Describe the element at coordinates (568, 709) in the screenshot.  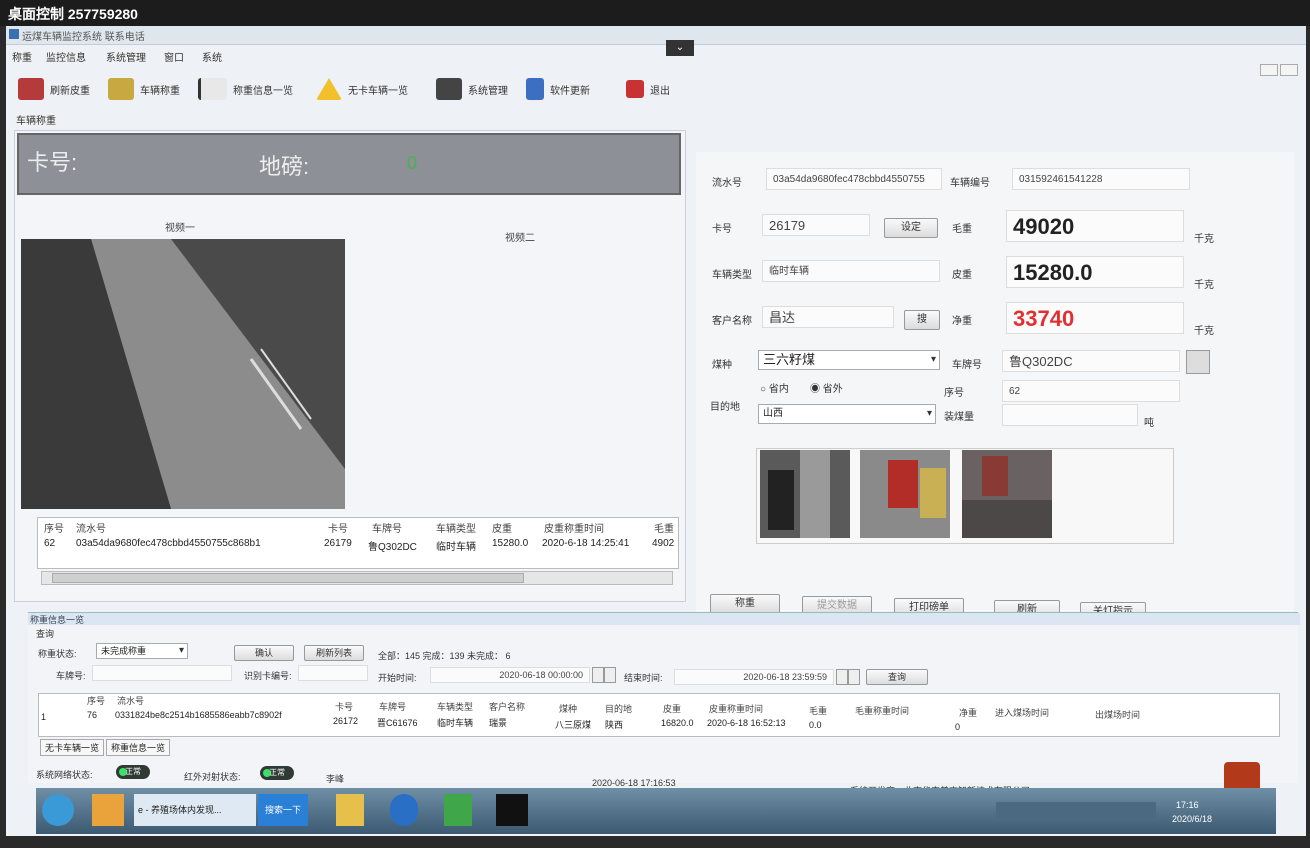
I see `th: 煤种` at that location.